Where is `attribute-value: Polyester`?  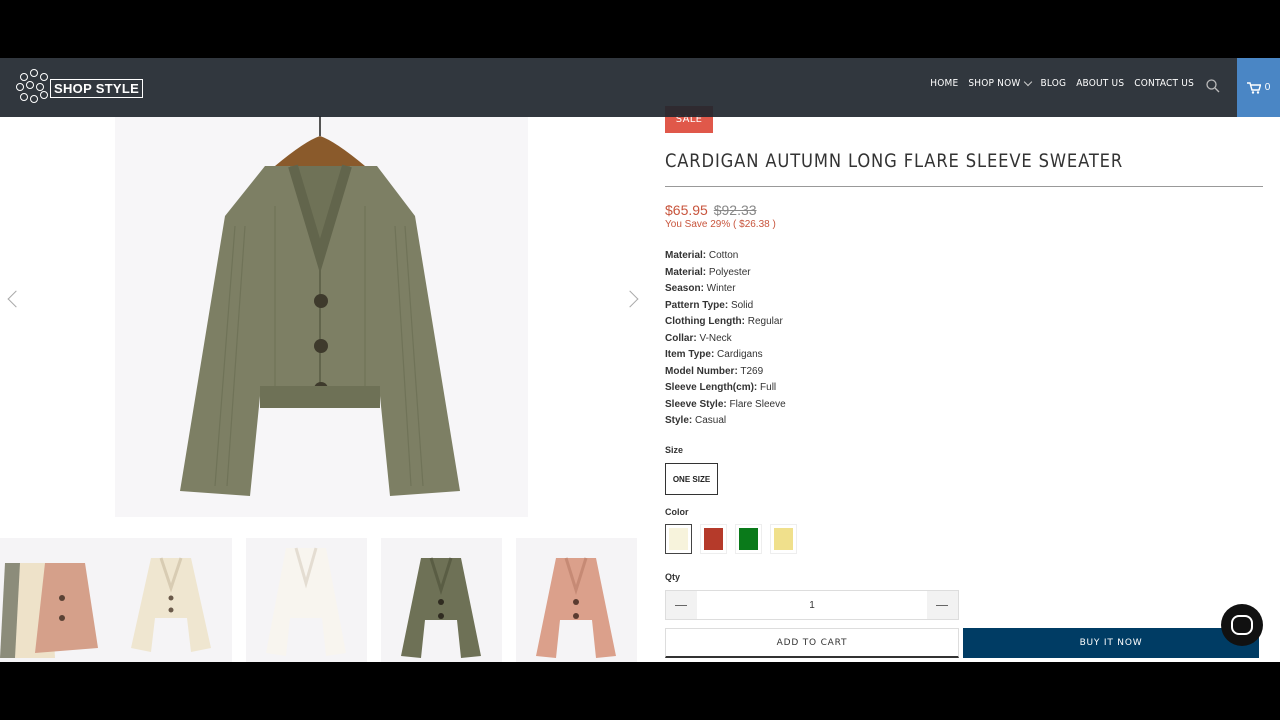
attribute-value: Polyester is located at coordinates (728, 272).